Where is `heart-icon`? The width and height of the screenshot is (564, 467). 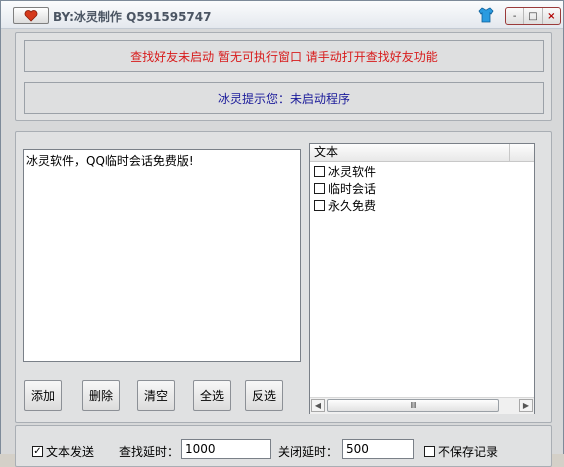
heart-icon is located at coordinates (31, 15).